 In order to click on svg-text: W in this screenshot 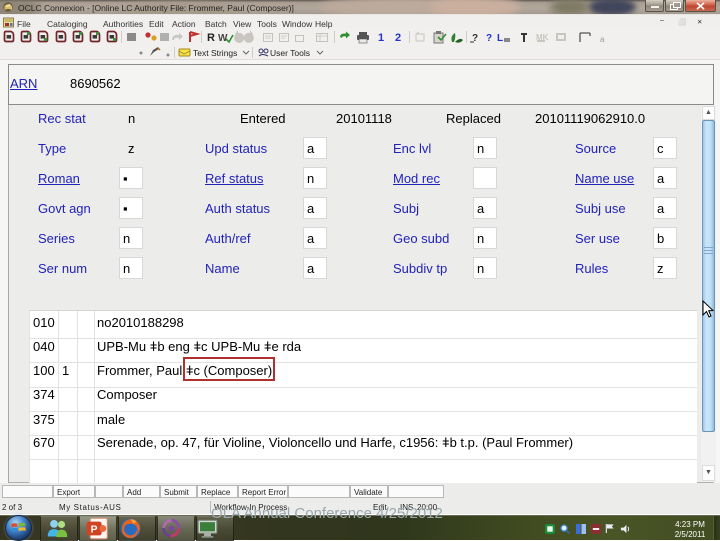, I will do `click(223, 38)`.